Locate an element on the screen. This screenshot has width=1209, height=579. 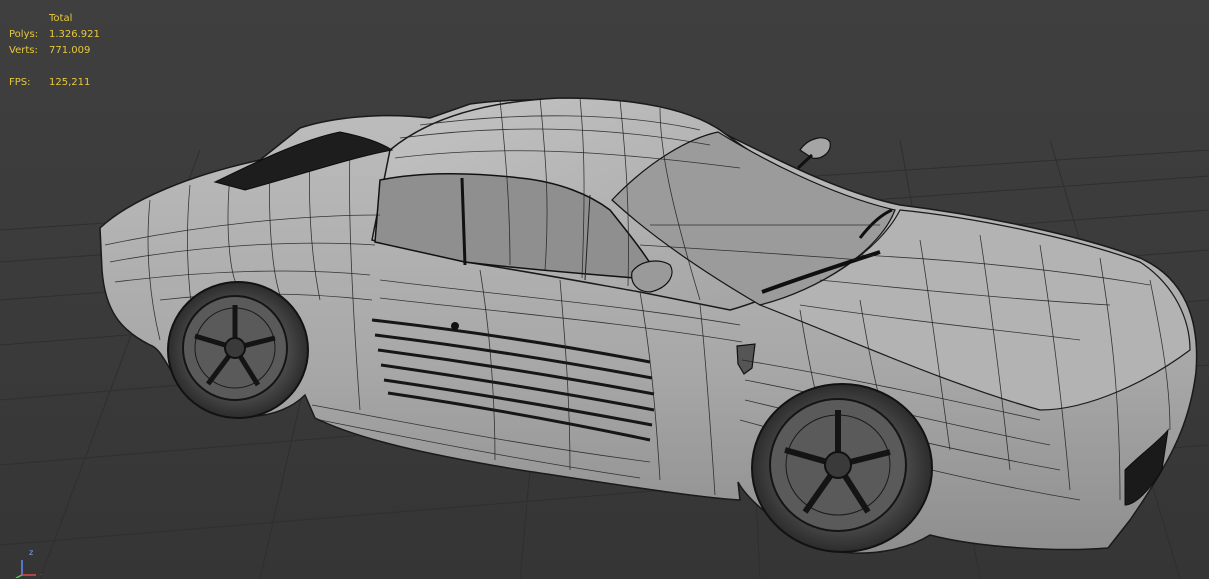
verts-value: 771.009 is located at coordinates (70, 50).